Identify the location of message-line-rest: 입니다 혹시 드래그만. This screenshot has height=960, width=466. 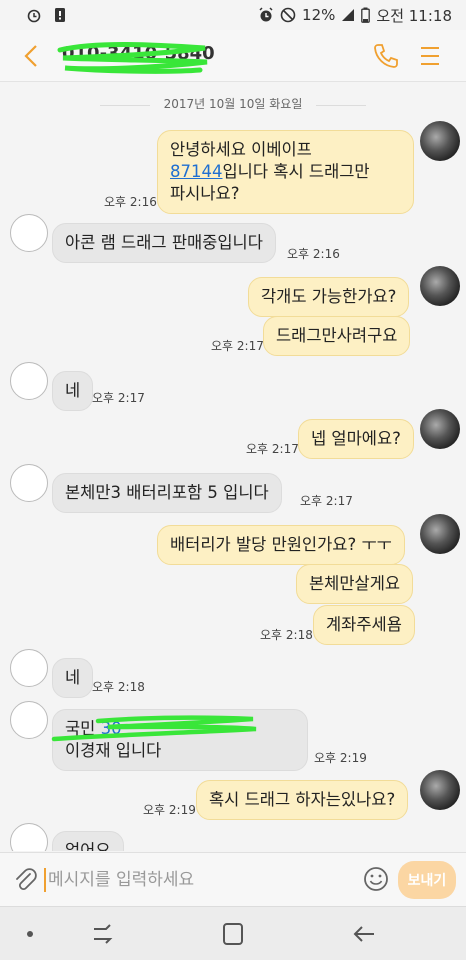
(296, 171).